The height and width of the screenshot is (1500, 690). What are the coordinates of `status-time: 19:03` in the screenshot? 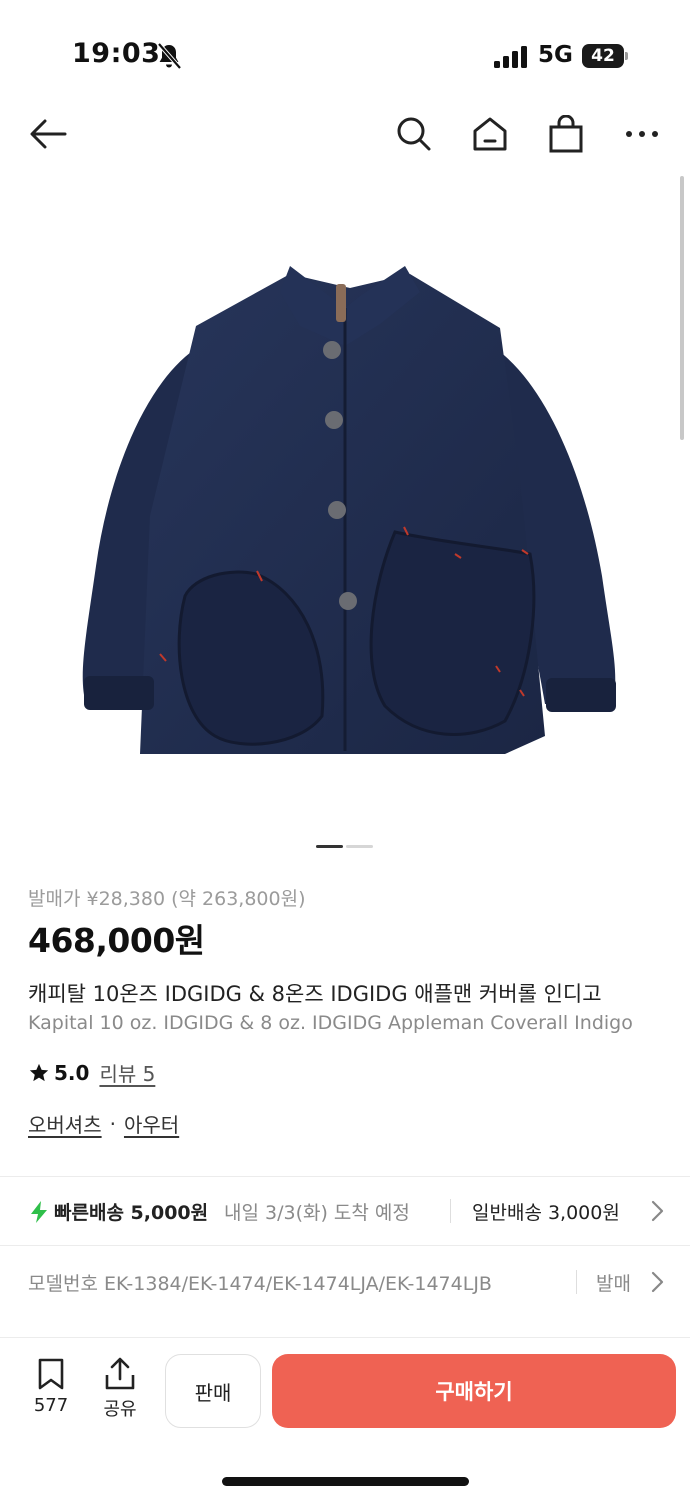 It's located at (116, 53).